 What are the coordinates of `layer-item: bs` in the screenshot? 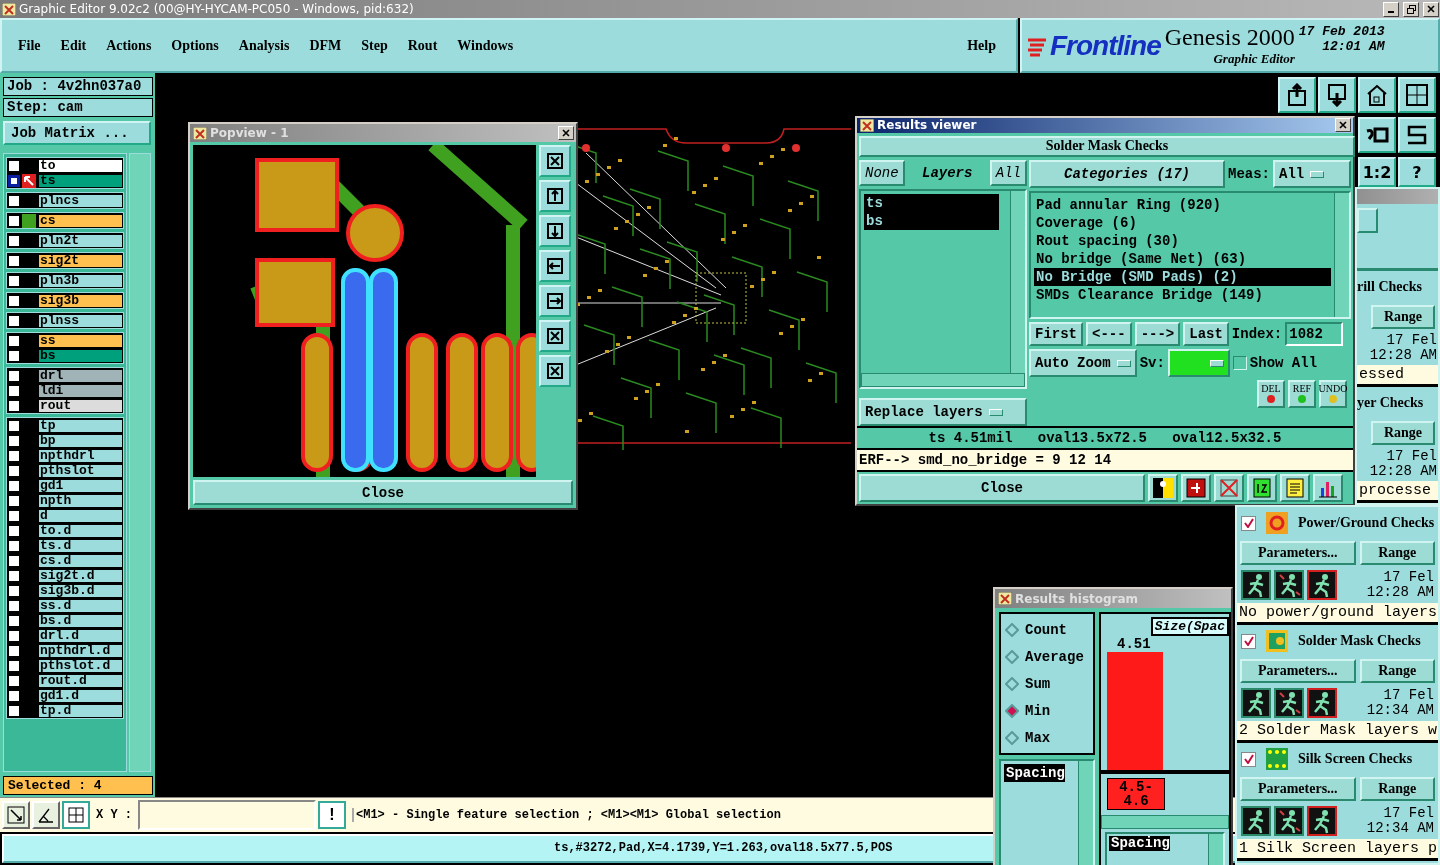 It's located at (931, 221).